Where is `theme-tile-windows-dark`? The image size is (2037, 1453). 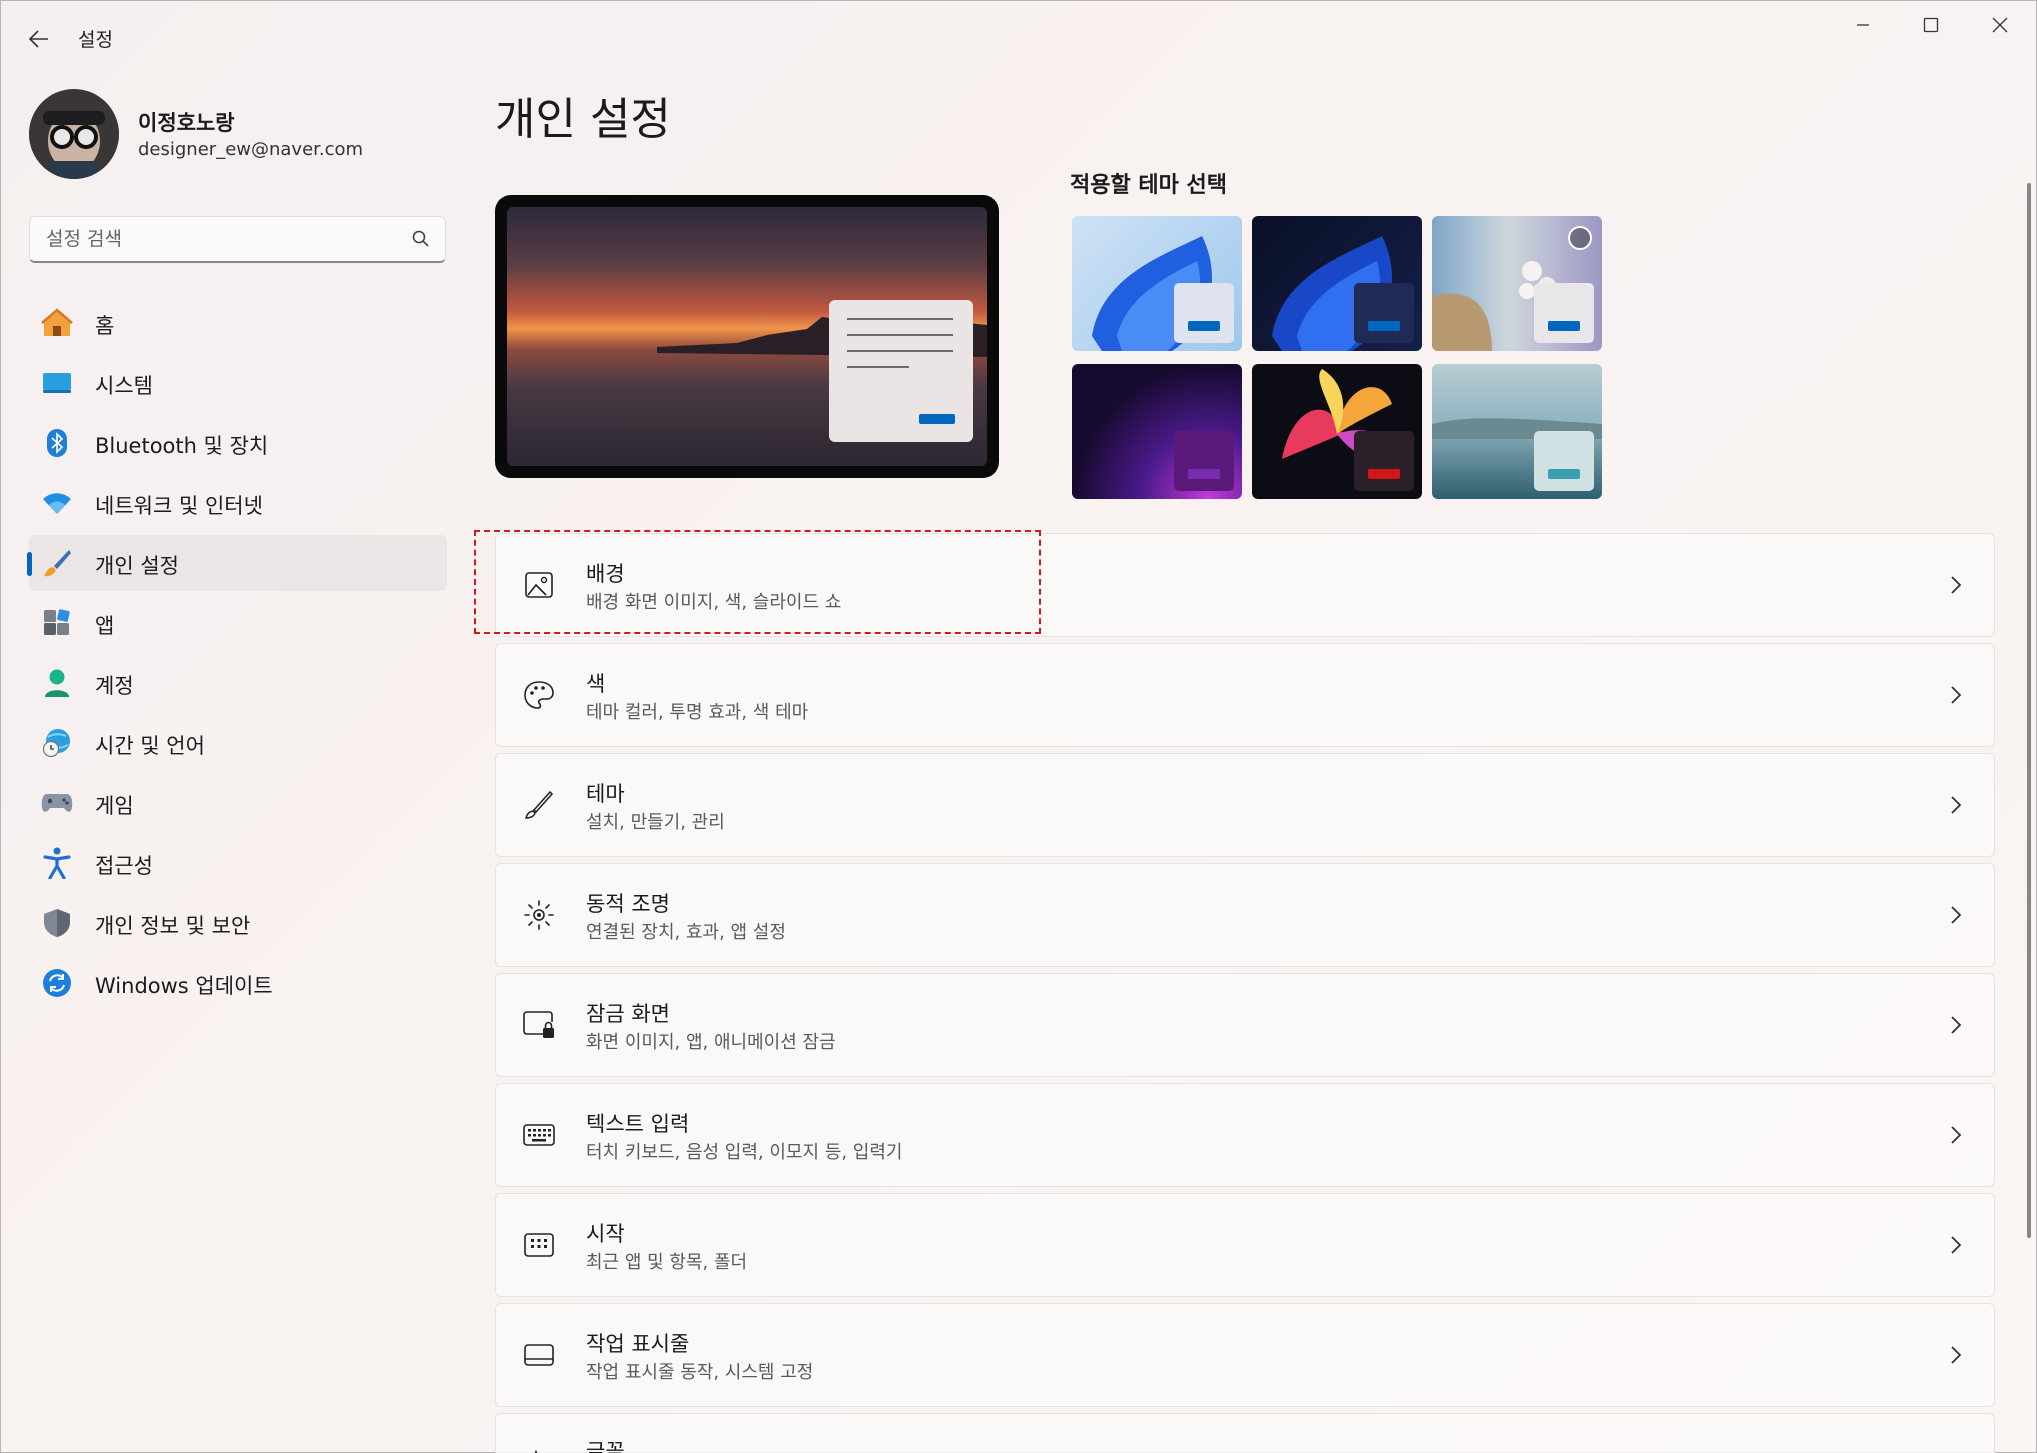
theme-tile-windows-dark is located at coordinates (1337, 283).